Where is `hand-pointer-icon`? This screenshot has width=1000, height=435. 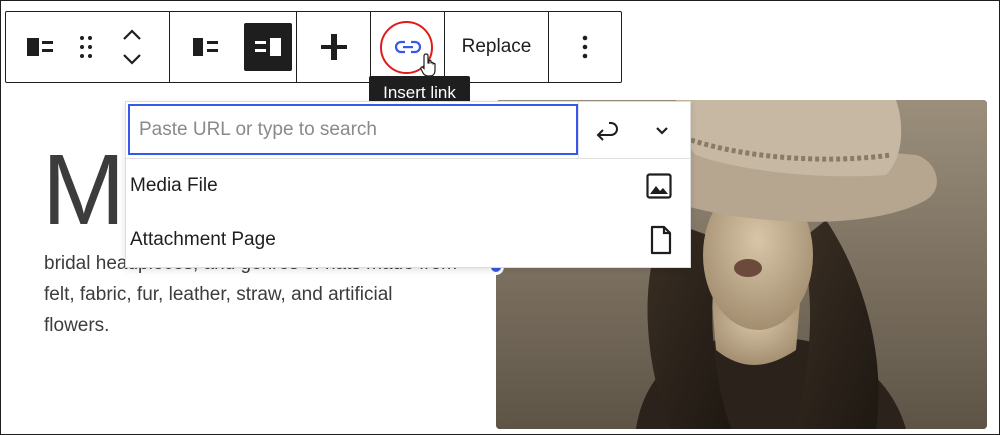
hand-pointer-icon is located at coordinates (428, 65).